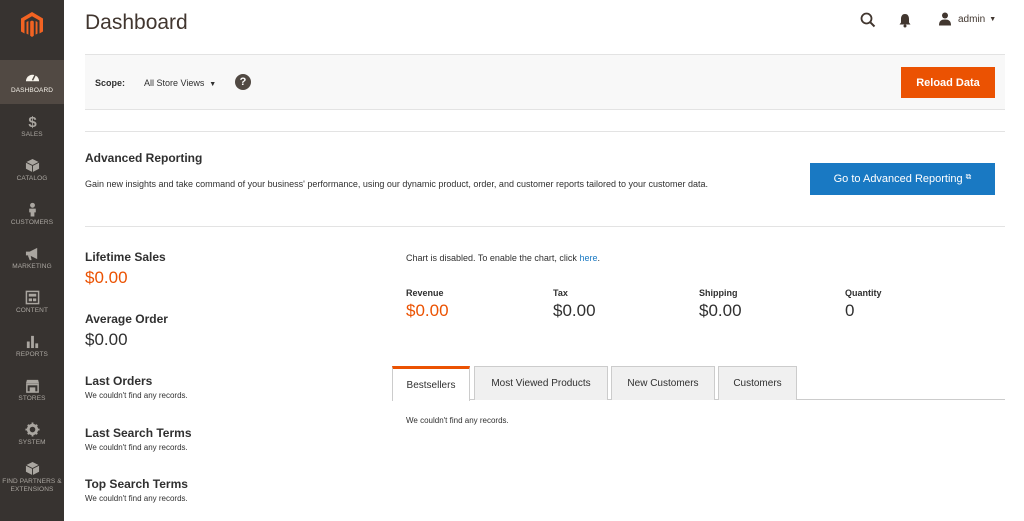 The image size is (1024, 521). What do you see at coordinates (545, 82) in the screenshot?
I see `scope-bar: Scope: All Store Views ▼ ? Reload Data` at bounding box center [545, 82].